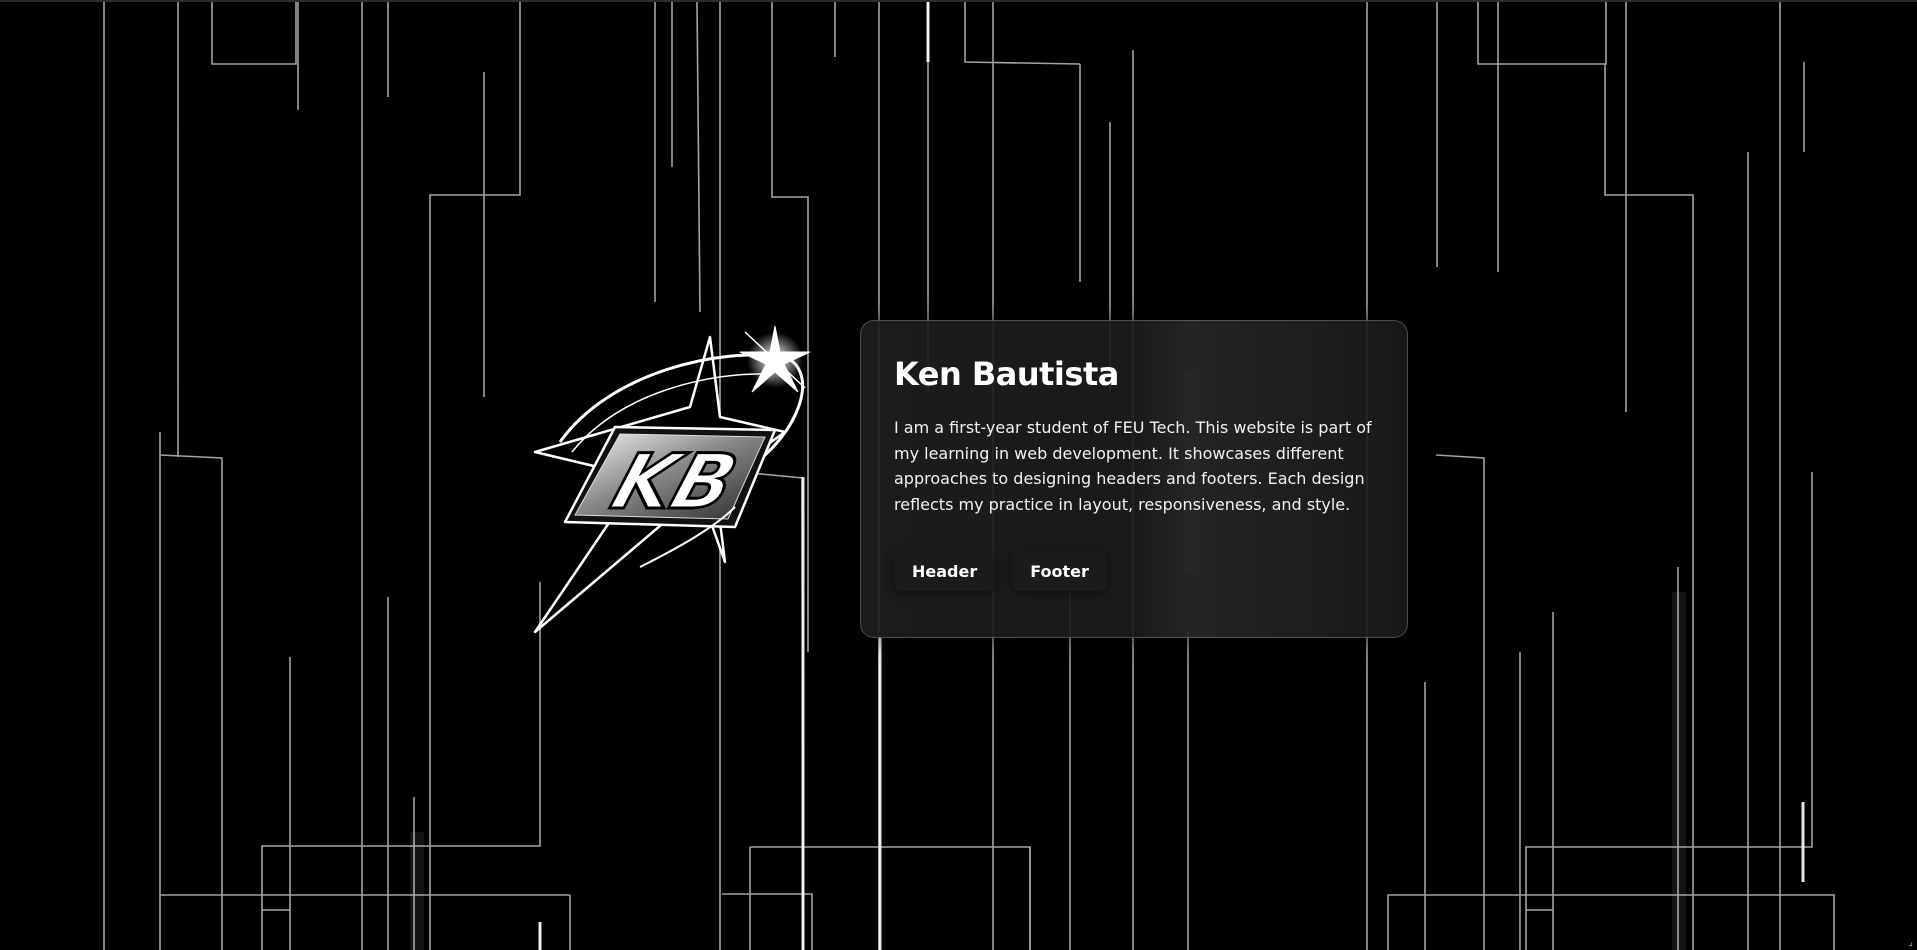 The height and width of the screenshot is (950, 1917). Describe the element at coordinates (1006, 374) in the screenshot. I see `page-title: Ken Bautista` at that location.